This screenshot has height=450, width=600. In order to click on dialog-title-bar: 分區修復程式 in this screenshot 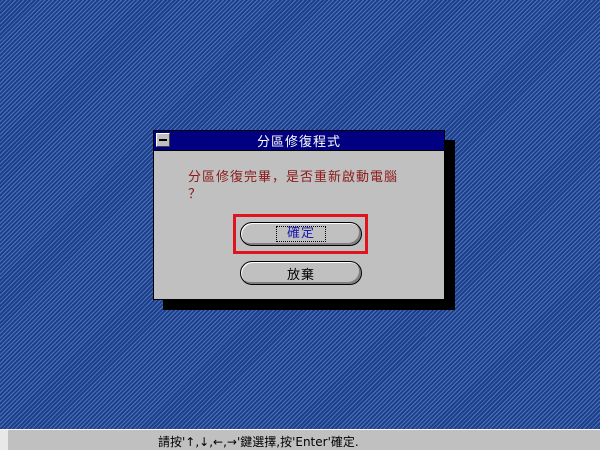, I will do `click(299, 141)`.